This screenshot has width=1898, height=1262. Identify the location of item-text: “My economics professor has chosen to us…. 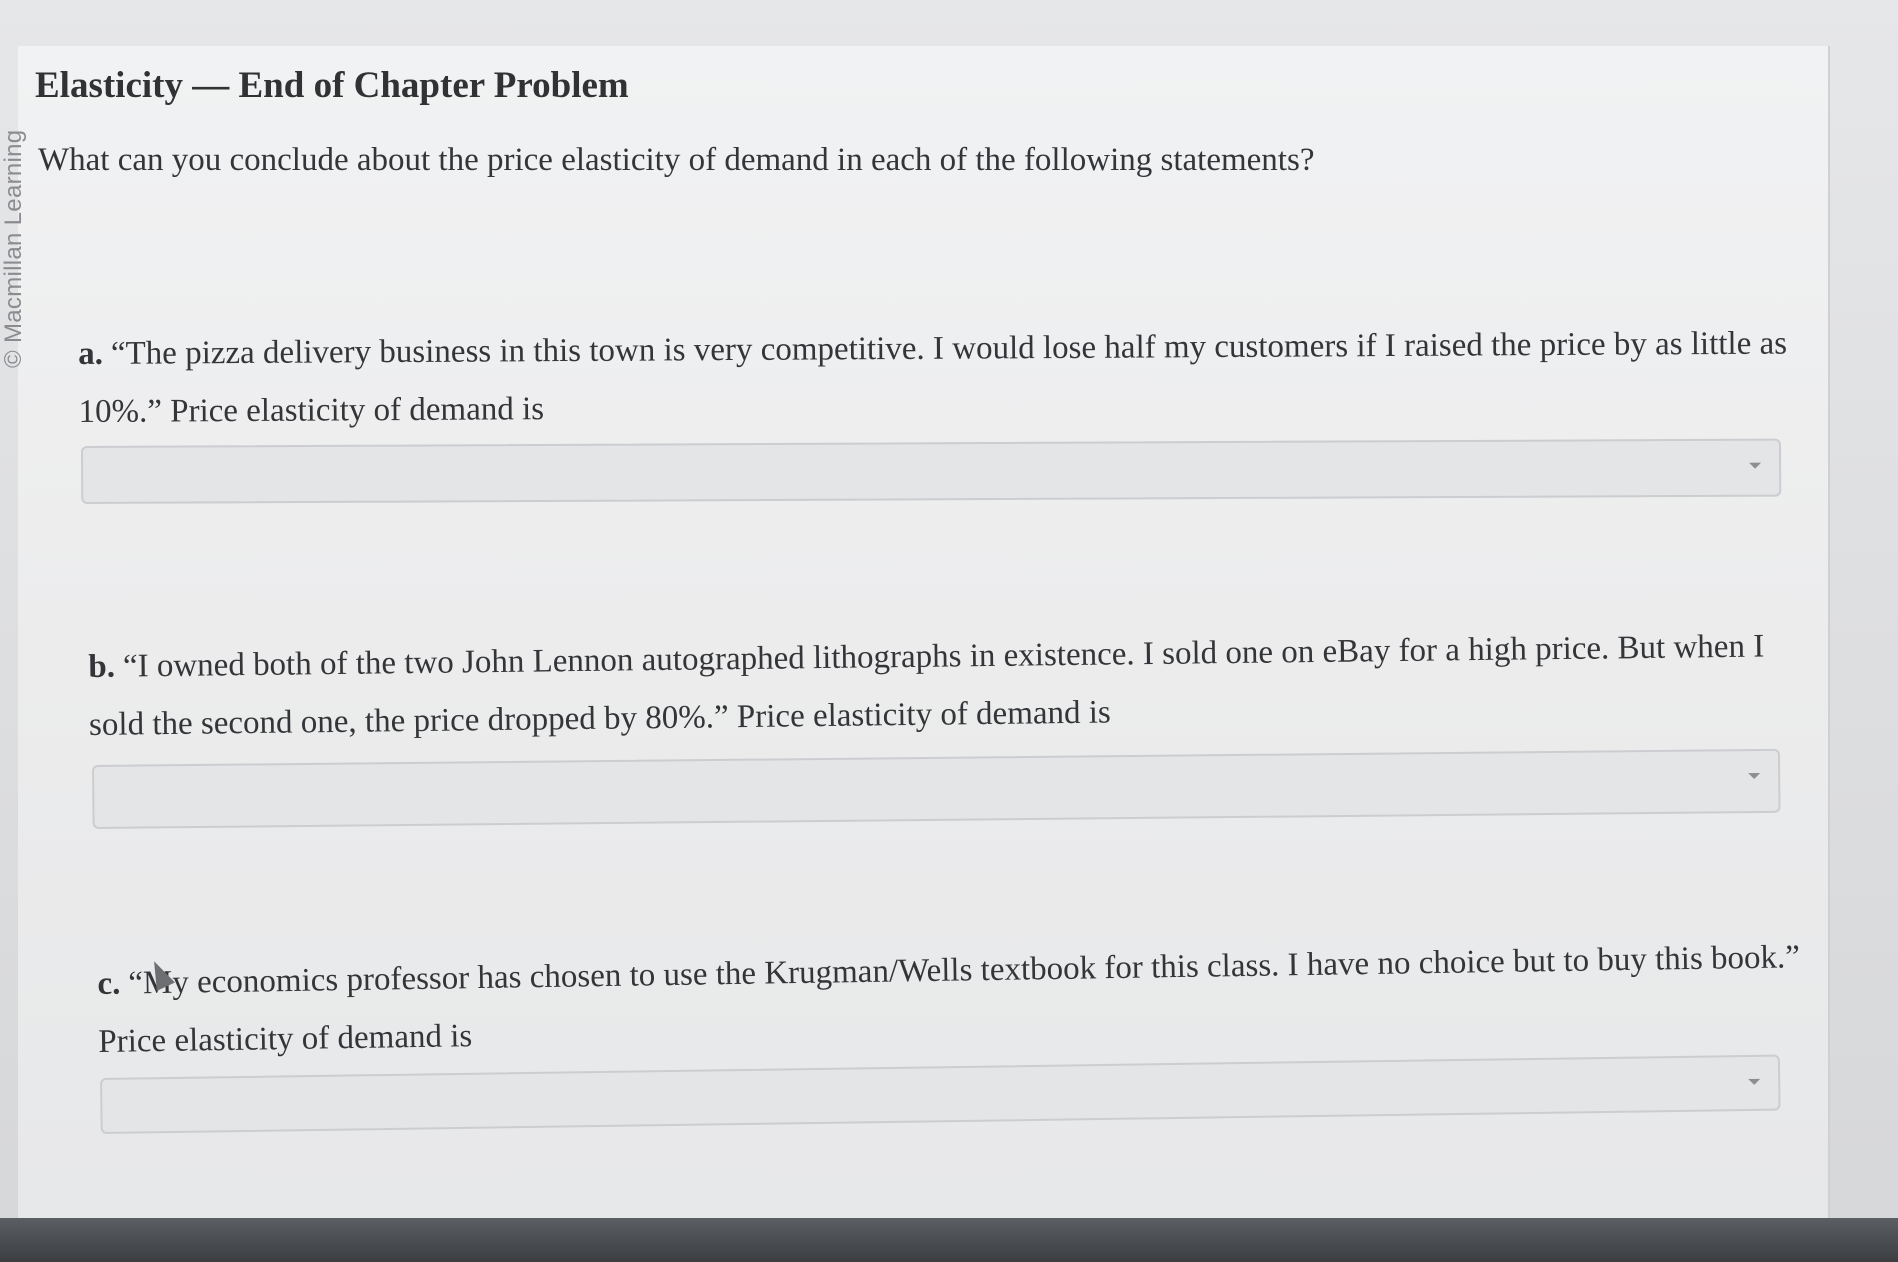
(949, 999).